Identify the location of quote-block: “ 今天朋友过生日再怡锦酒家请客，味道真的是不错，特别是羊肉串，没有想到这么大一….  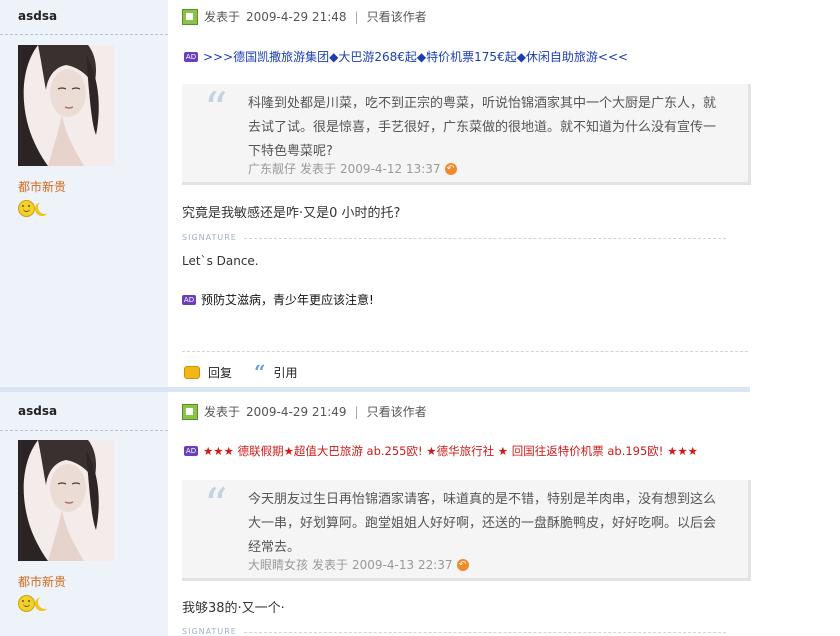
(466, 530).